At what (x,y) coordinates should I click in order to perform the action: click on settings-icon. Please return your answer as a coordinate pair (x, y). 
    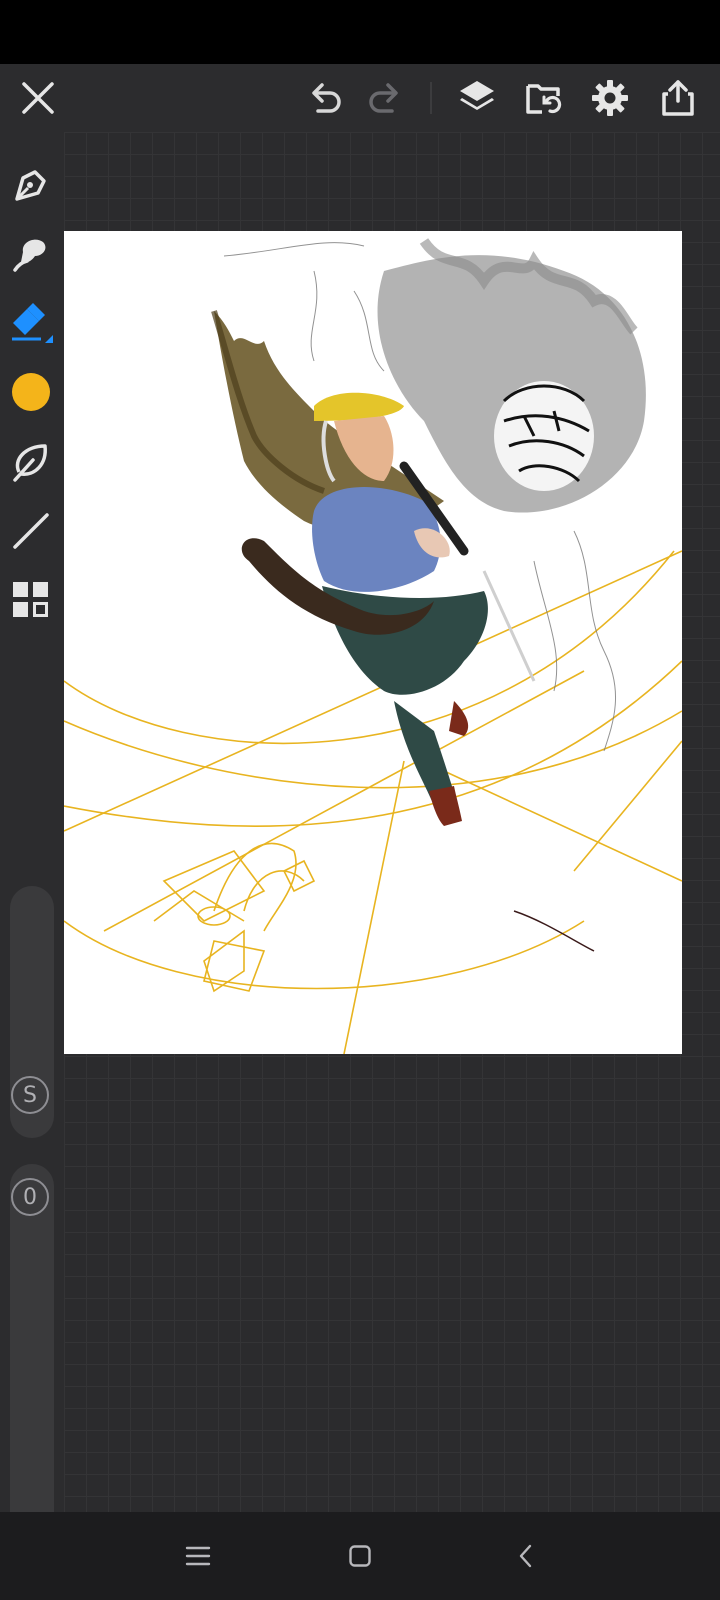
    Looking at the image, I should click on (610, 98).